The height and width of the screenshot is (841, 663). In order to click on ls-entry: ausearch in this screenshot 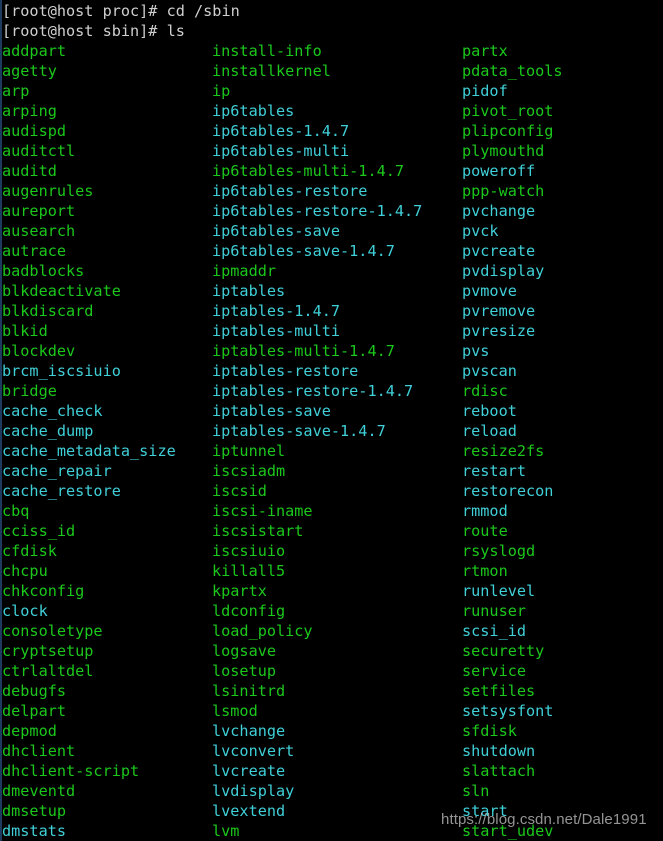, I will do `click(39, 231)`.